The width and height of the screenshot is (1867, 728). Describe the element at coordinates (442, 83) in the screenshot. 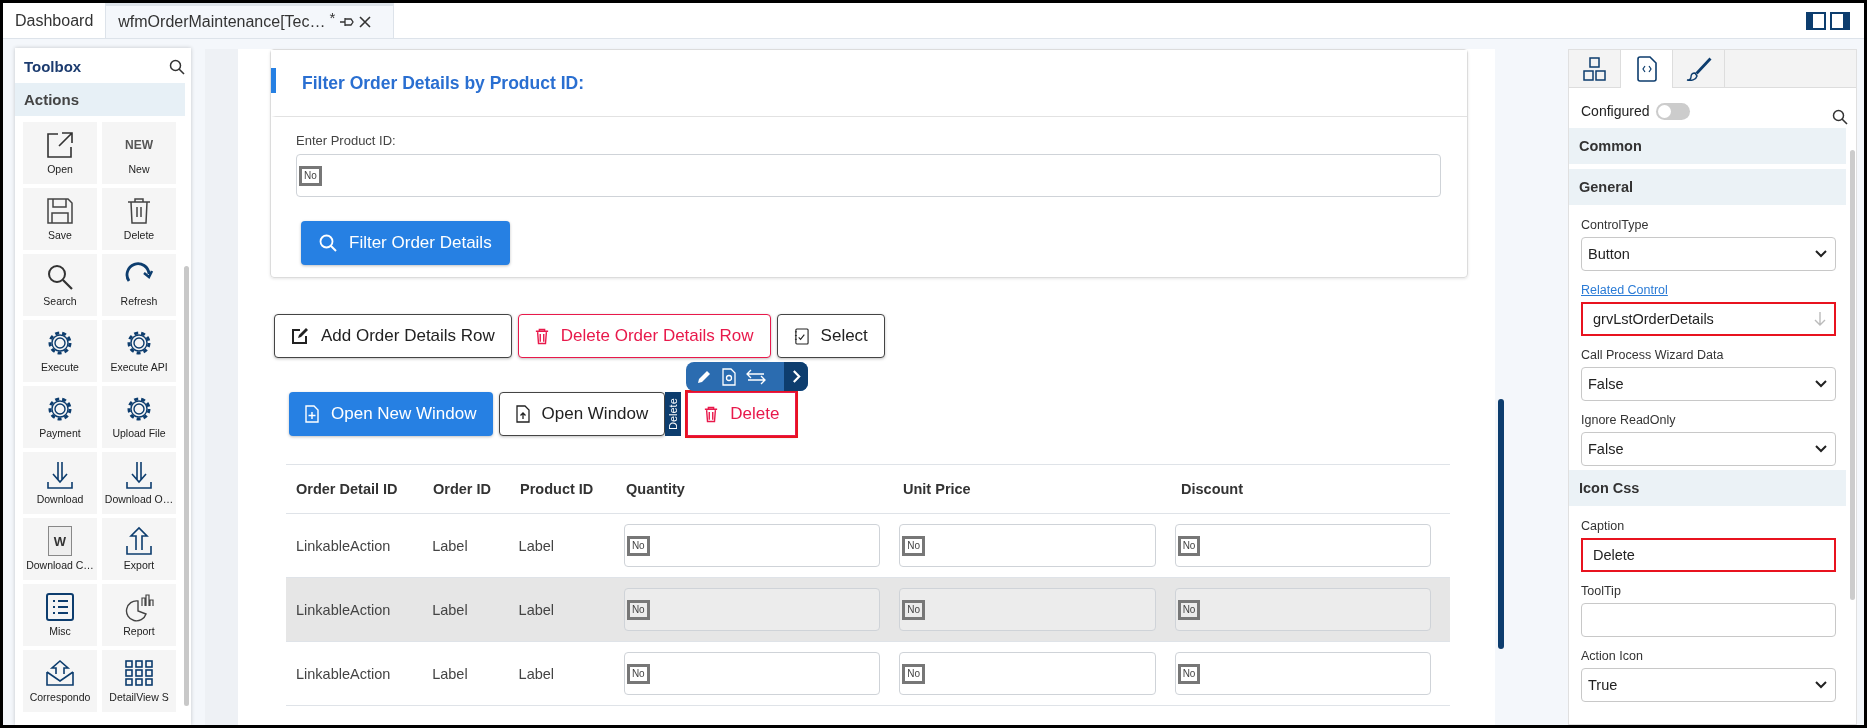

I see `card-title: Filter Order Details by Product ID:` at that location.